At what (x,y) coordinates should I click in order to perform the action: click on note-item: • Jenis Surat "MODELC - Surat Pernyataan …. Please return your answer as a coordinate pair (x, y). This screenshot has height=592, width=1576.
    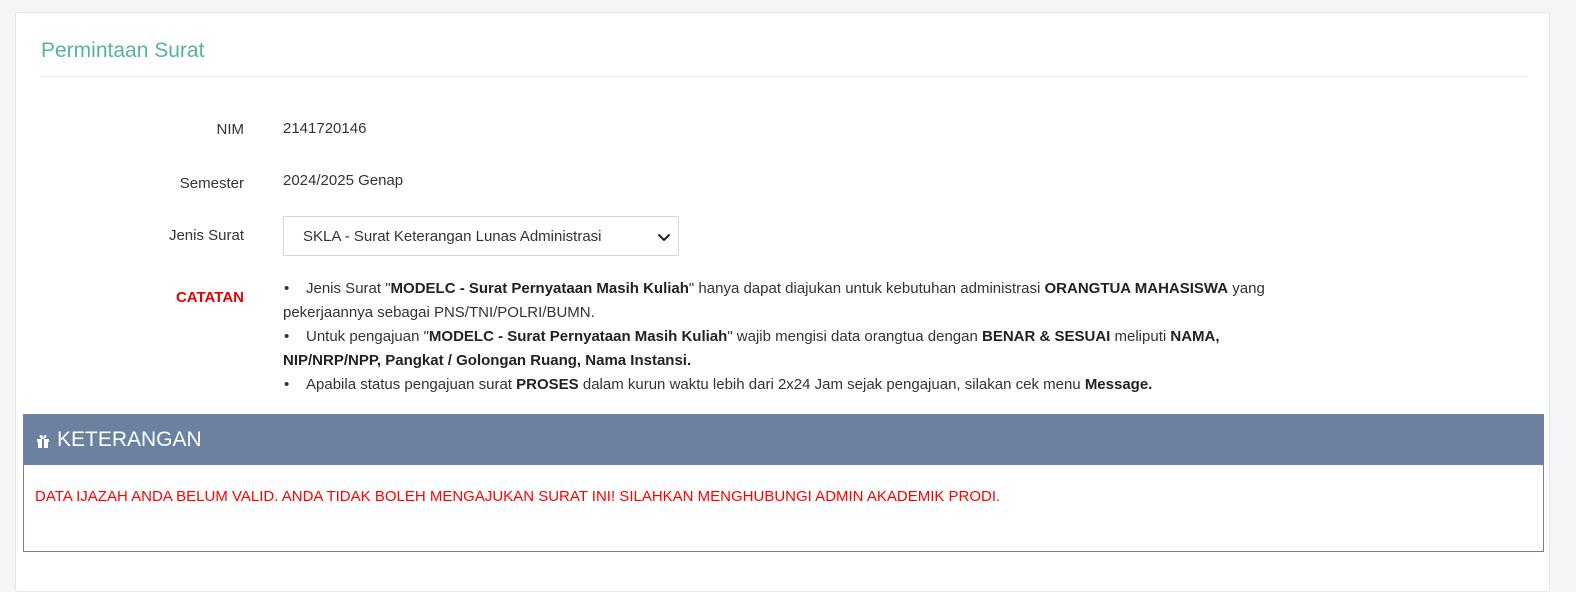
    Looking at the image, I should click on (788, 301).